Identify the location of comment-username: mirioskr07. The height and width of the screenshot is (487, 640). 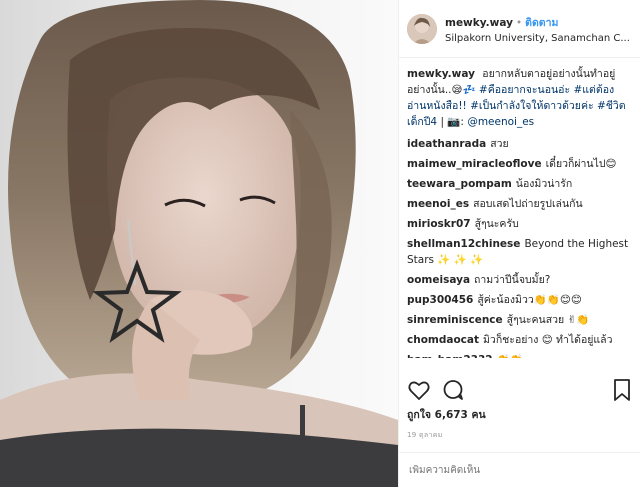
(439, 224).